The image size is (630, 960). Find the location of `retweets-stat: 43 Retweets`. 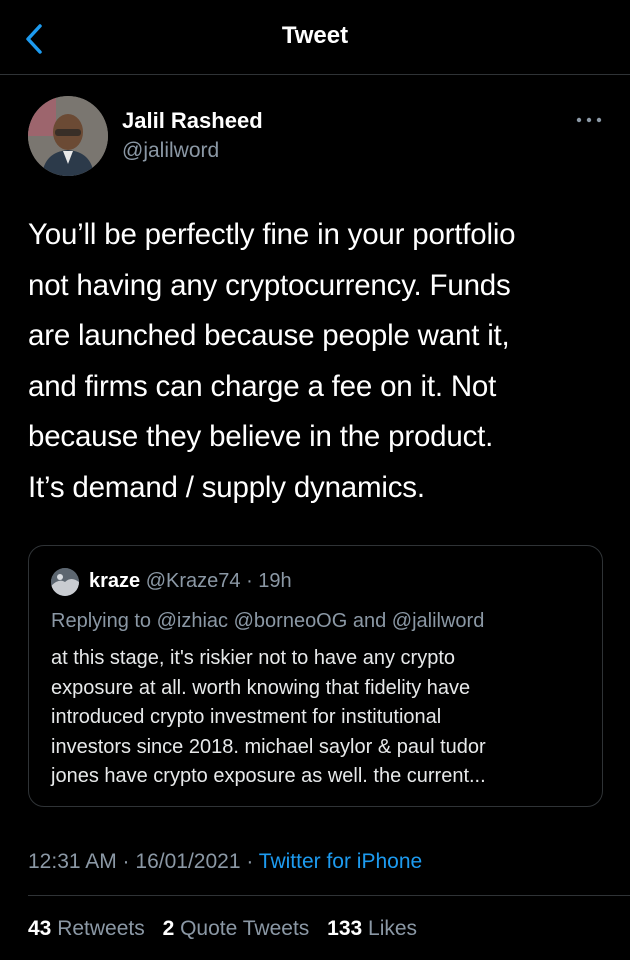

retweets-stat: 43 Retweets is located at coordinates (86, 928).